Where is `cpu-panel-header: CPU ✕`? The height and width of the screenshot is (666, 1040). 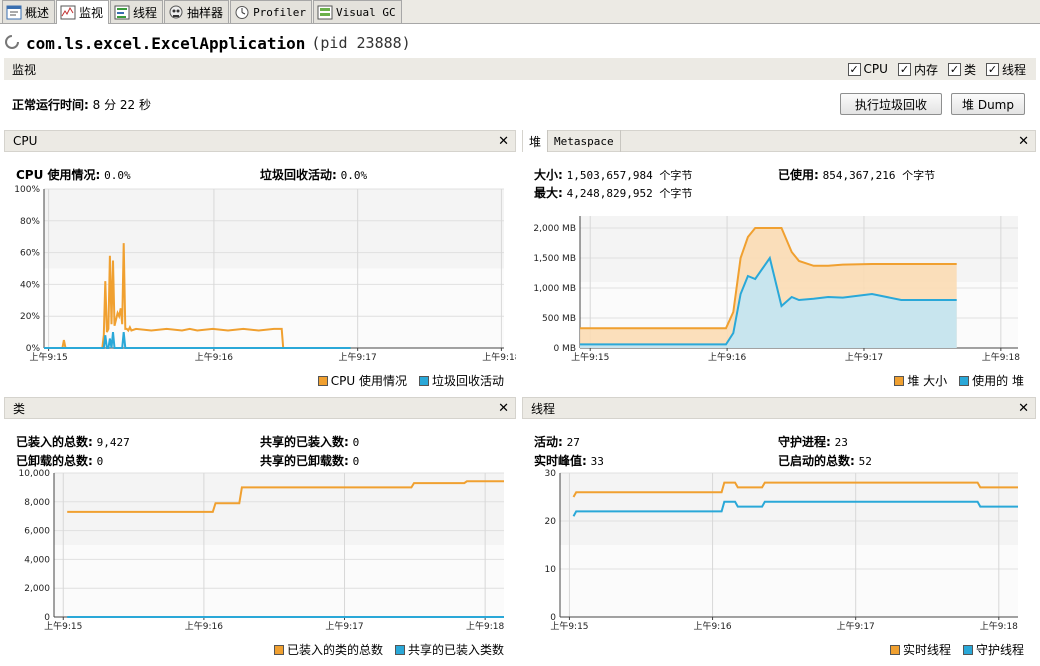 cpu-panel-header: CPU ✕ is located at coordinates (260, 141).